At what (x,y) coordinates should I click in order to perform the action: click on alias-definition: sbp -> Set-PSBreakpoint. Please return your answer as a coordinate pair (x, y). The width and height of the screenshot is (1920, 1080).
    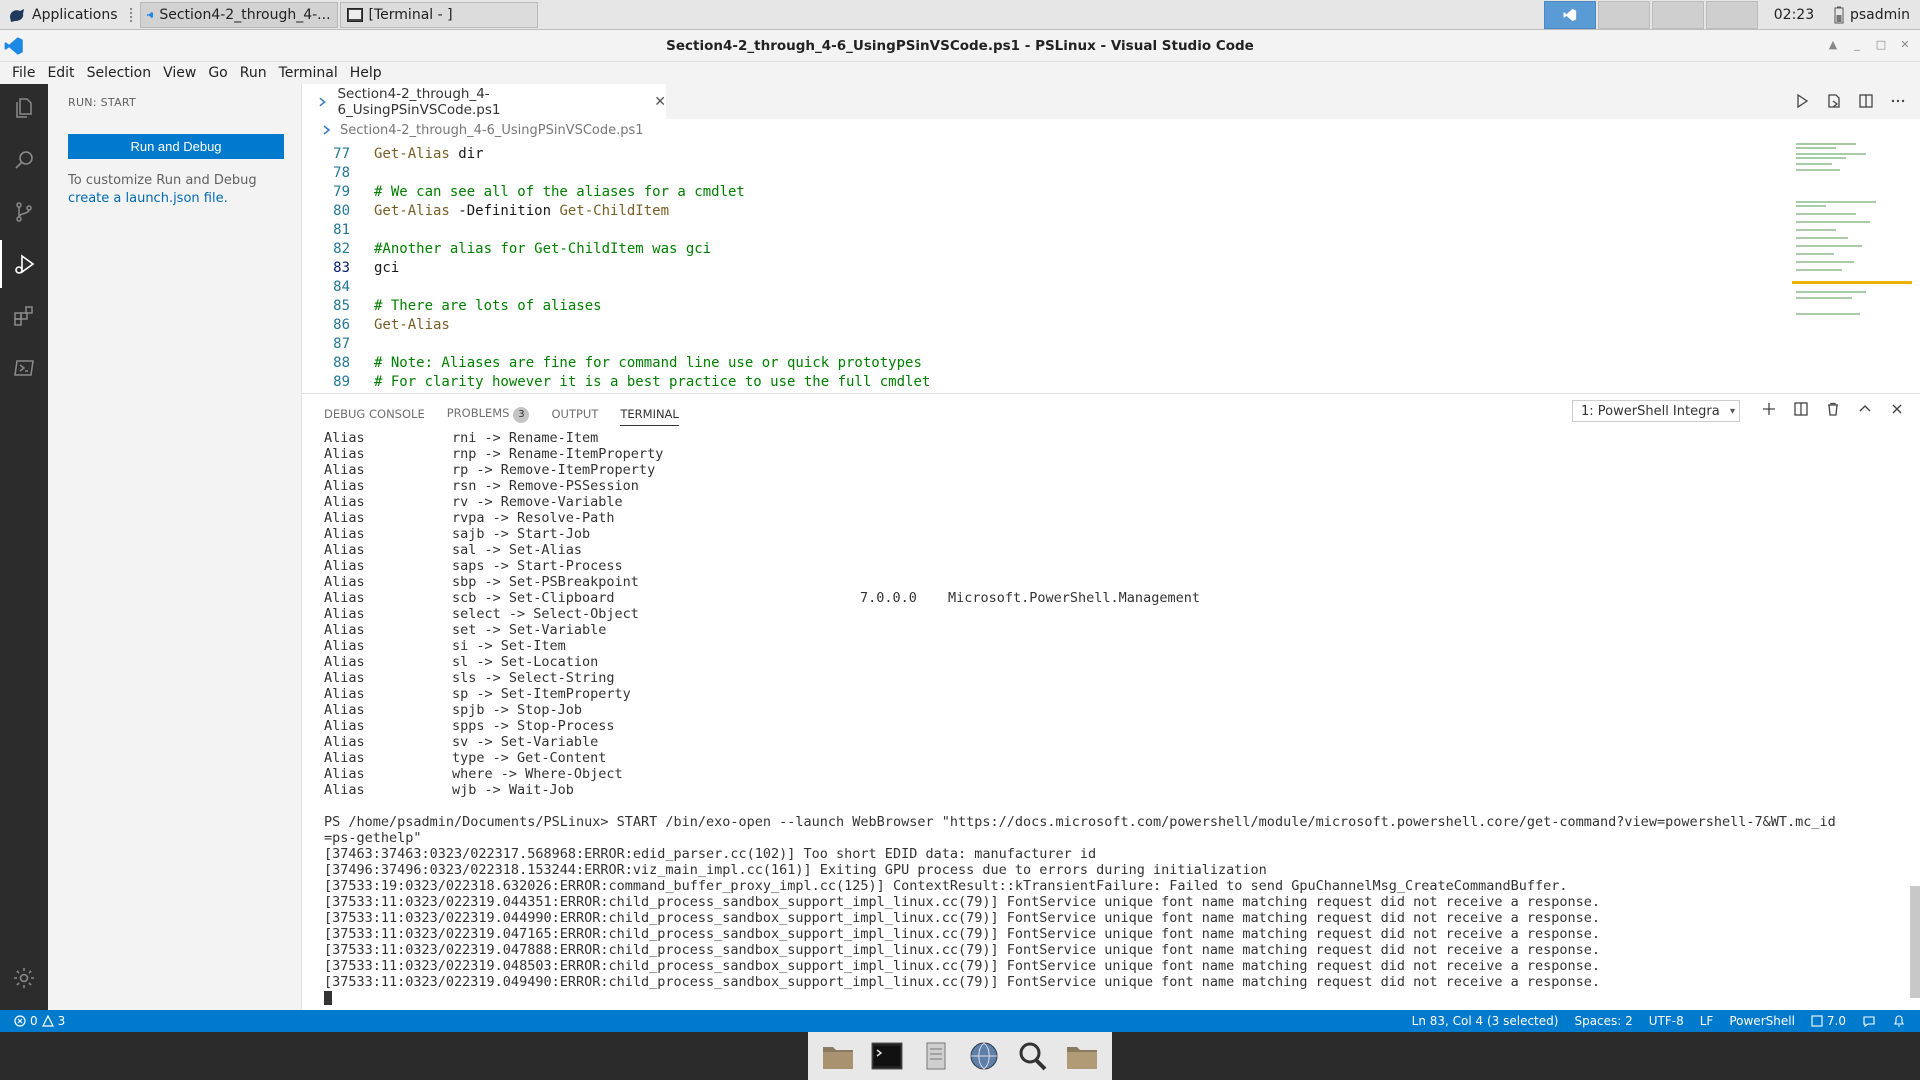
    Looking at the image, I should click on (545, 582).